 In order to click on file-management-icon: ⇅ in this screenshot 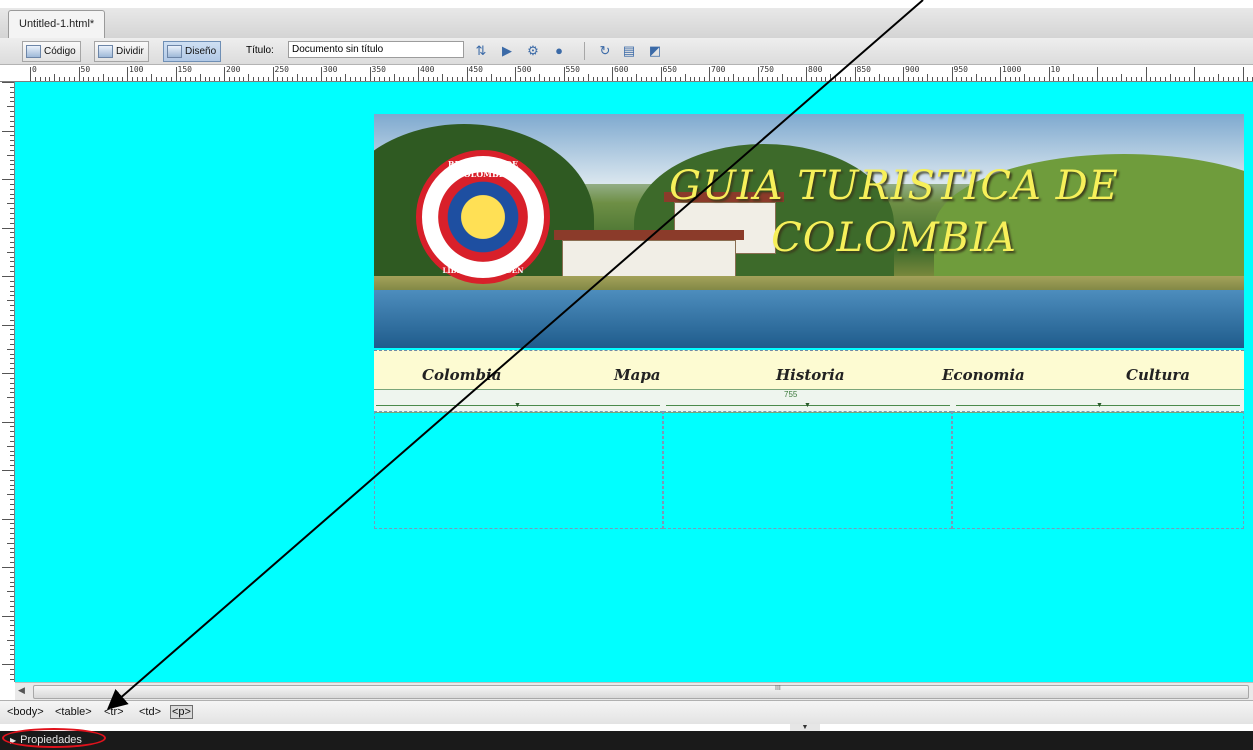, I will do `click(481, 50)`.